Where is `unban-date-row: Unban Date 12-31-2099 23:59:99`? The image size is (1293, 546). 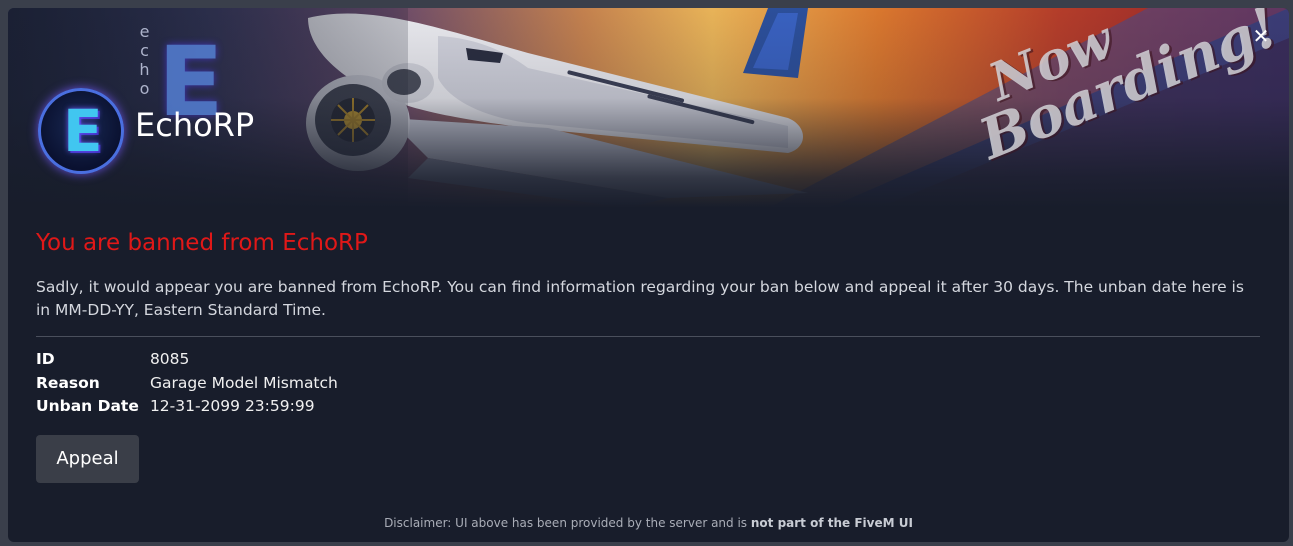
unban-date-row: Unban Date 12-31-2099 23:59:99 is located at coordinates (187, 409).